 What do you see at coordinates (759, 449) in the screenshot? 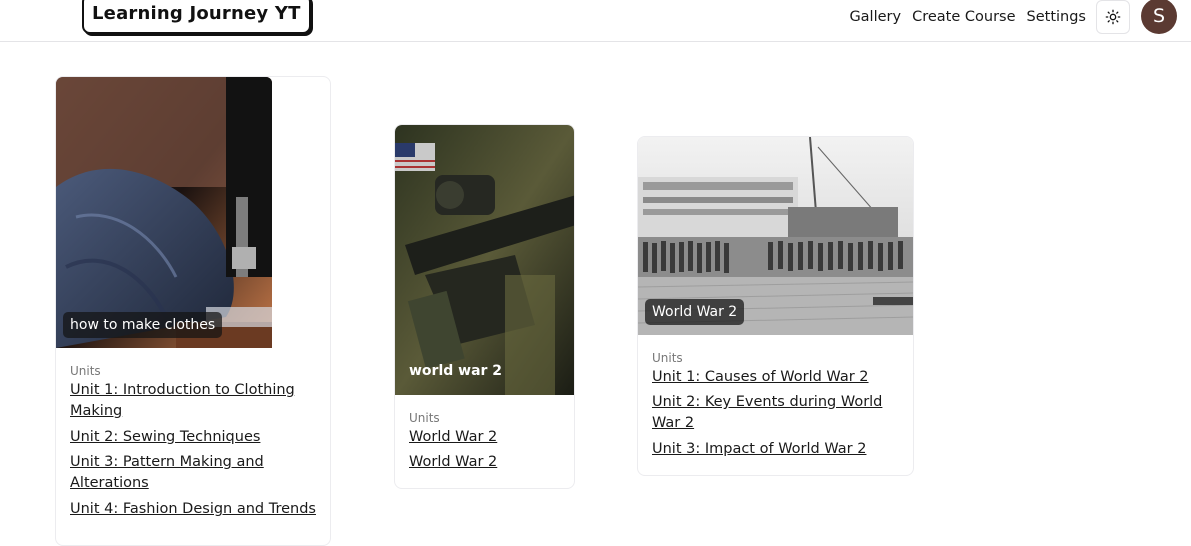
I see `unit-link: Unit 3: Impact of World War 2` at bounding box center [759, 449].